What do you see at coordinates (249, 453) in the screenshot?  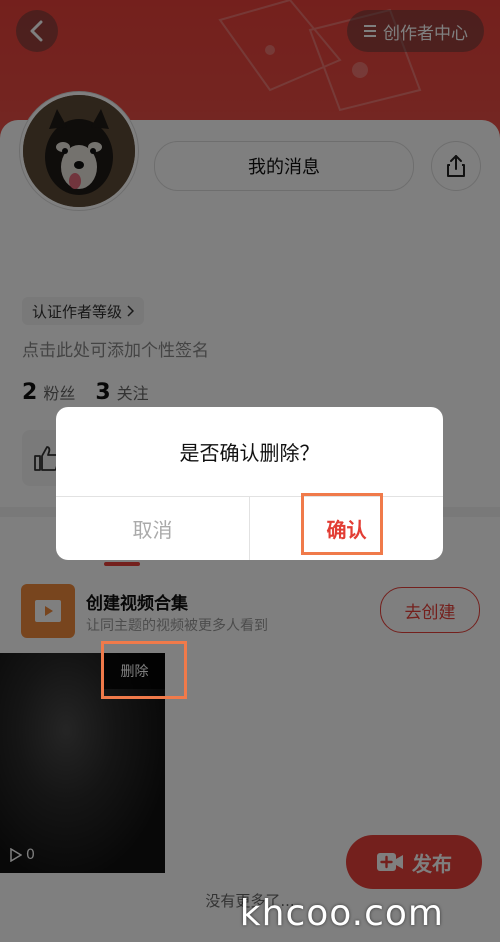 I see `dialog-title: 是否确认删除？` at bounding box center [249, 453].